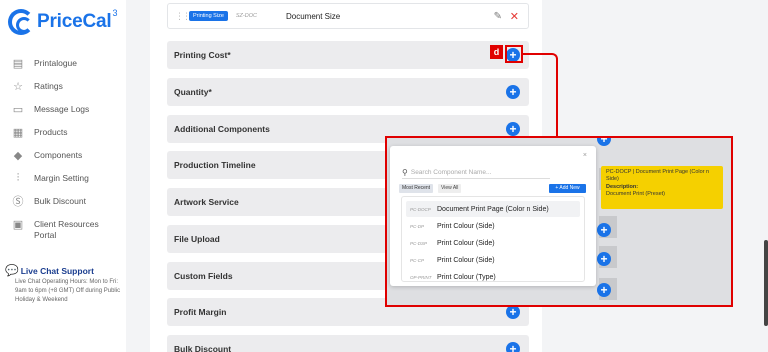 The width and height of the screenshot is (768, 352). I want to click on component-code: PC-DOCP, so click(420, 209).